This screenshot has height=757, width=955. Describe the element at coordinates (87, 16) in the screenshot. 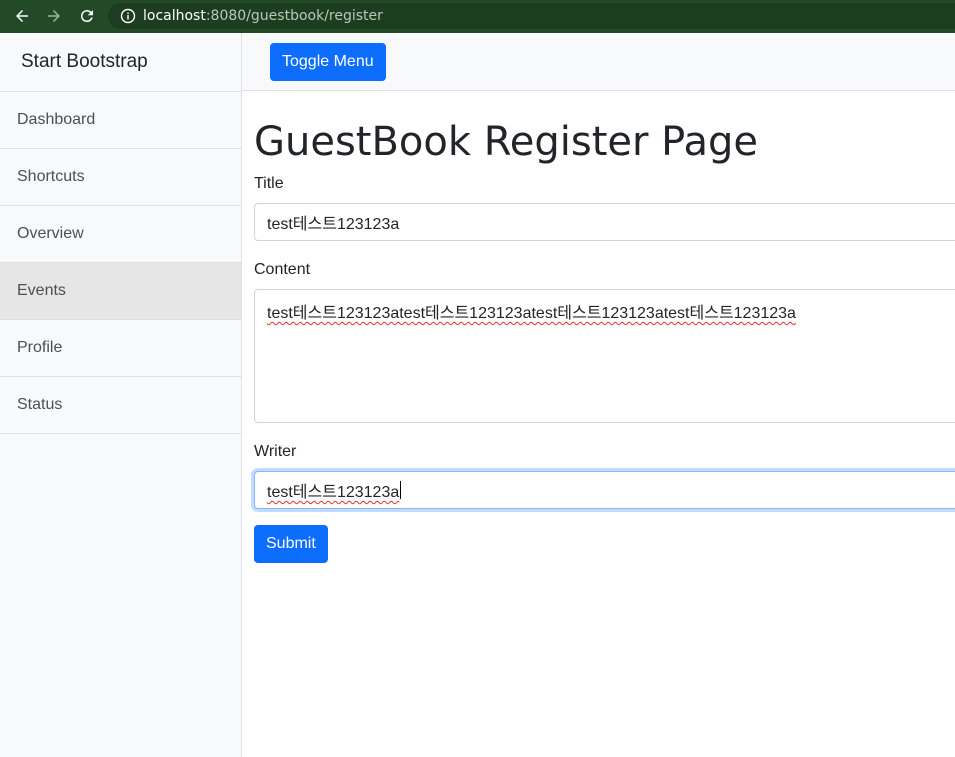

I see `reload-icon` at that location.